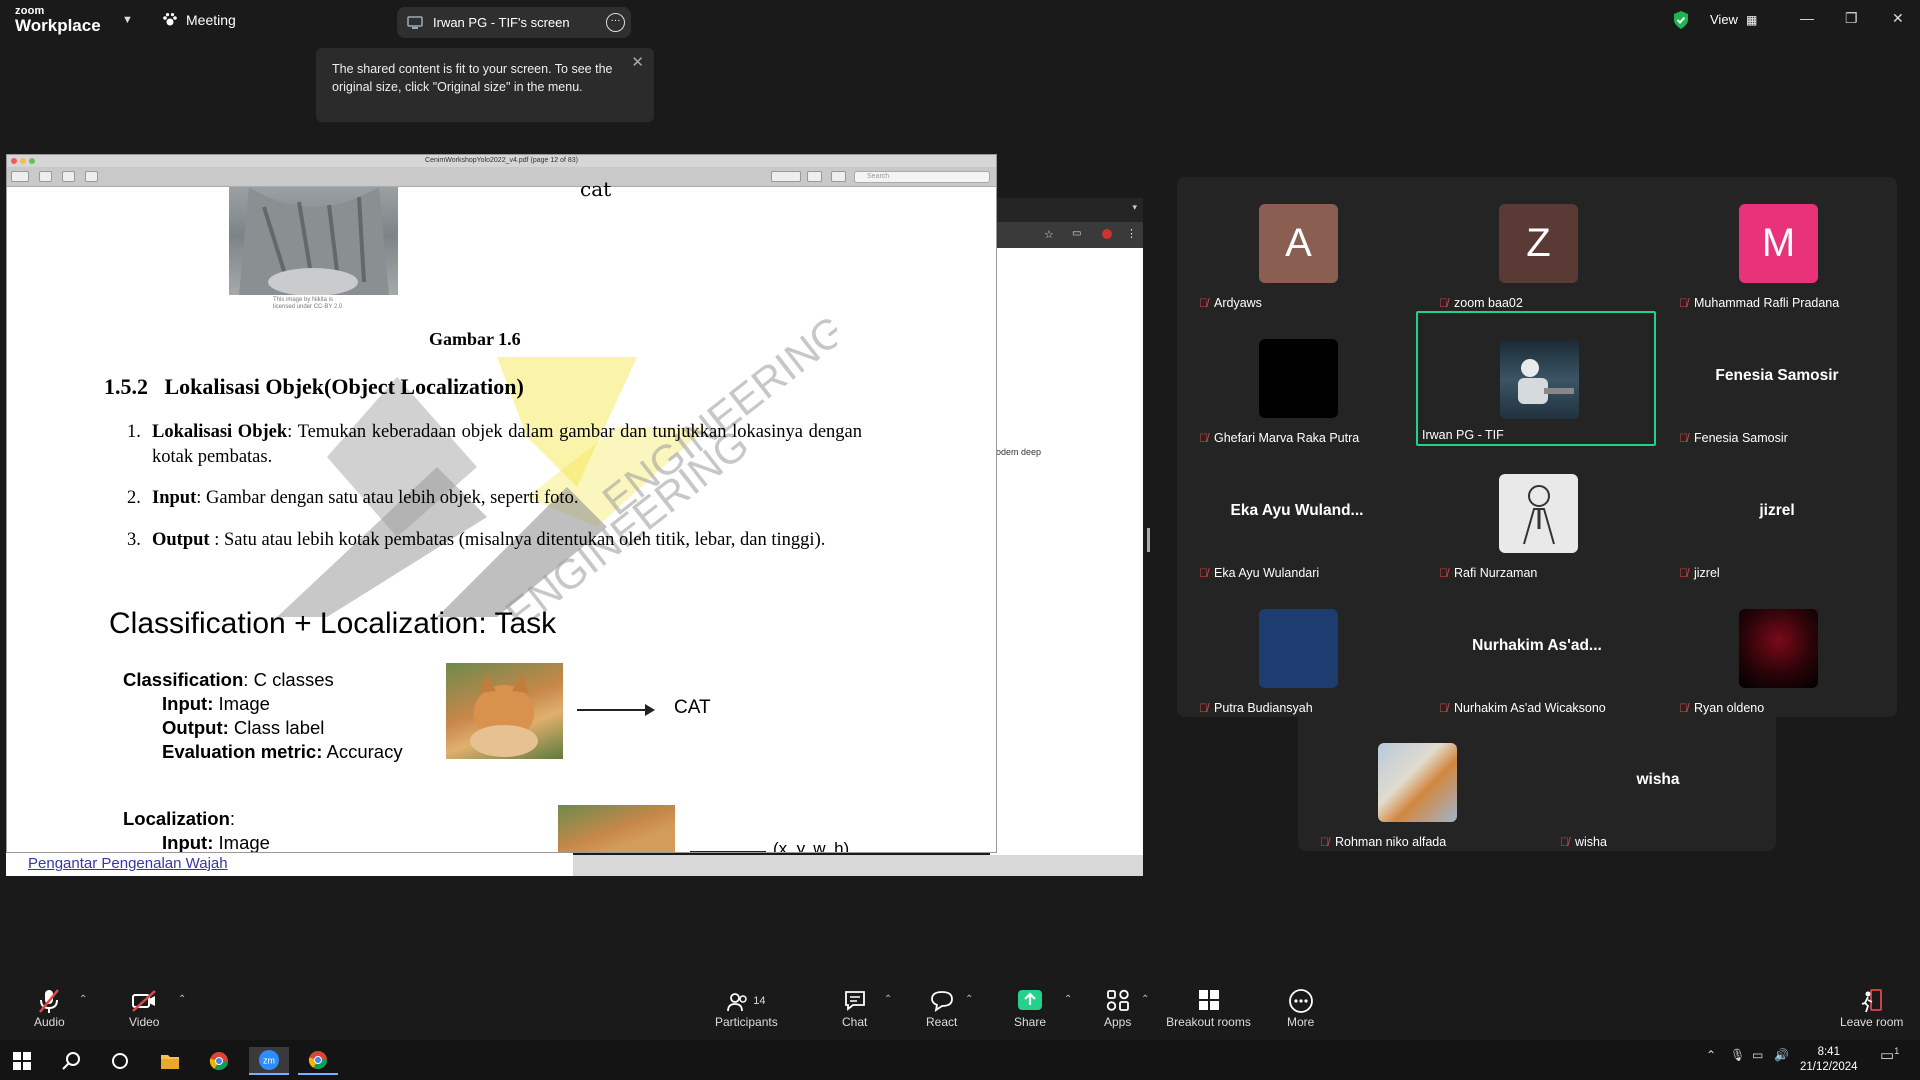 The image size is (1920, 1080). I want to click on participant-tile: 🎙̸ Putra Budiansyah, so click(1297, 649).